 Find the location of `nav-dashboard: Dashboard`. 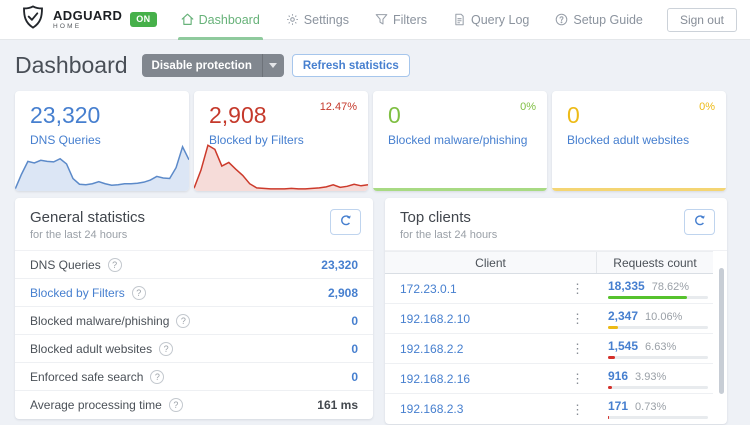

nav-dashboard: Dashboard is located at coordinates (220, 20).